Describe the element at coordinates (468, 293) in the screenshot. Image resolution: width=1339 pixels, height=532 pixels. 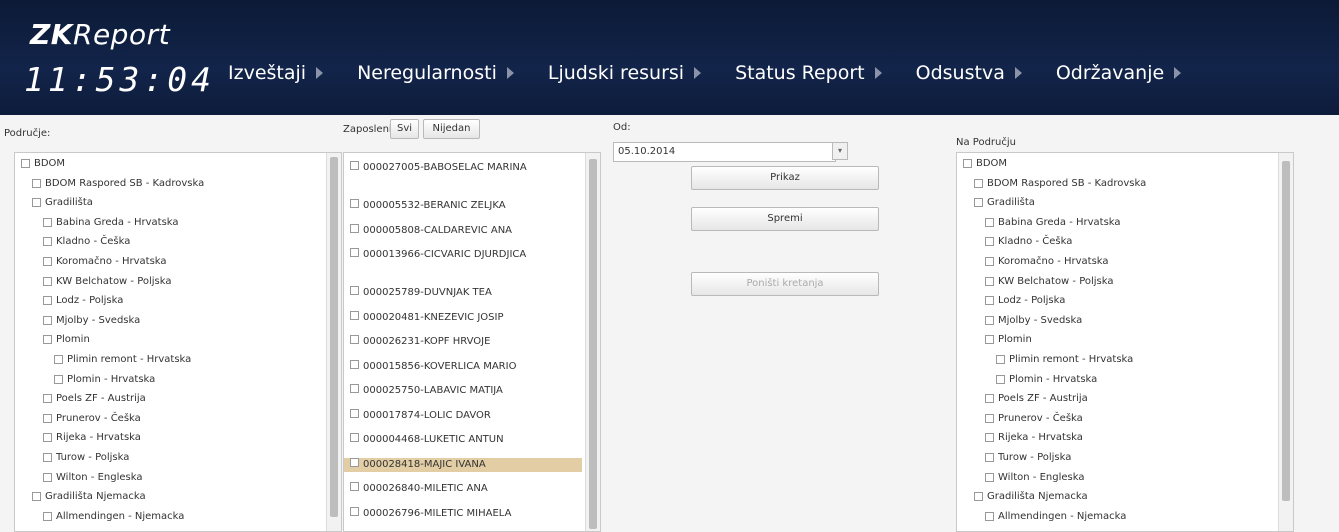
I see `employee-item: 000025789-DUVNJAK TEA` at that location.